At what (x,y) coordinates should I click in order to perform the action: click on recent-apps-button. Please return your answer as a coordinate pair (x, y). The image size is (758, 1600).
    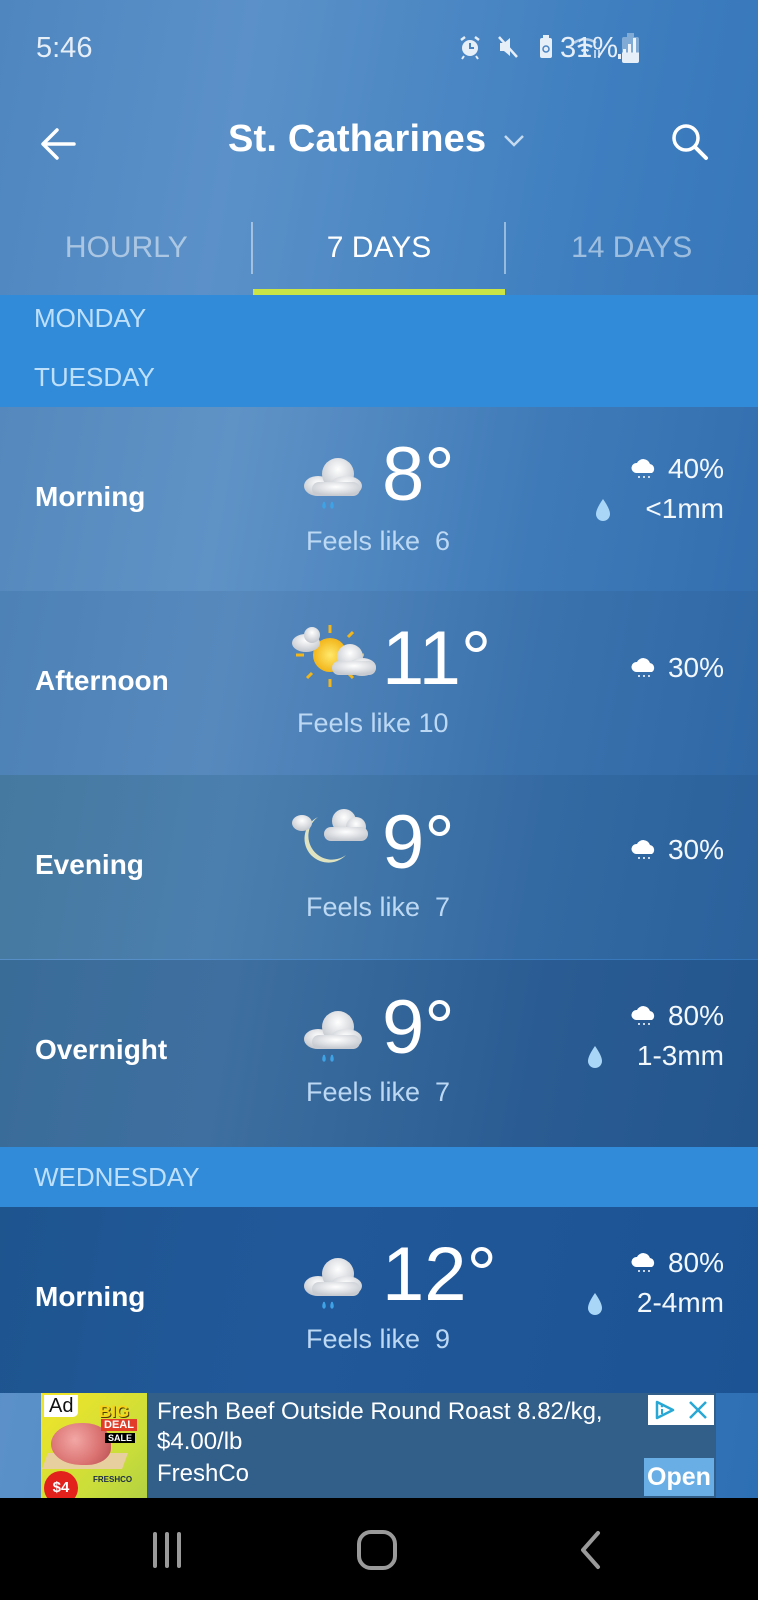
    Looking at the image, I should click on (167, 1550).